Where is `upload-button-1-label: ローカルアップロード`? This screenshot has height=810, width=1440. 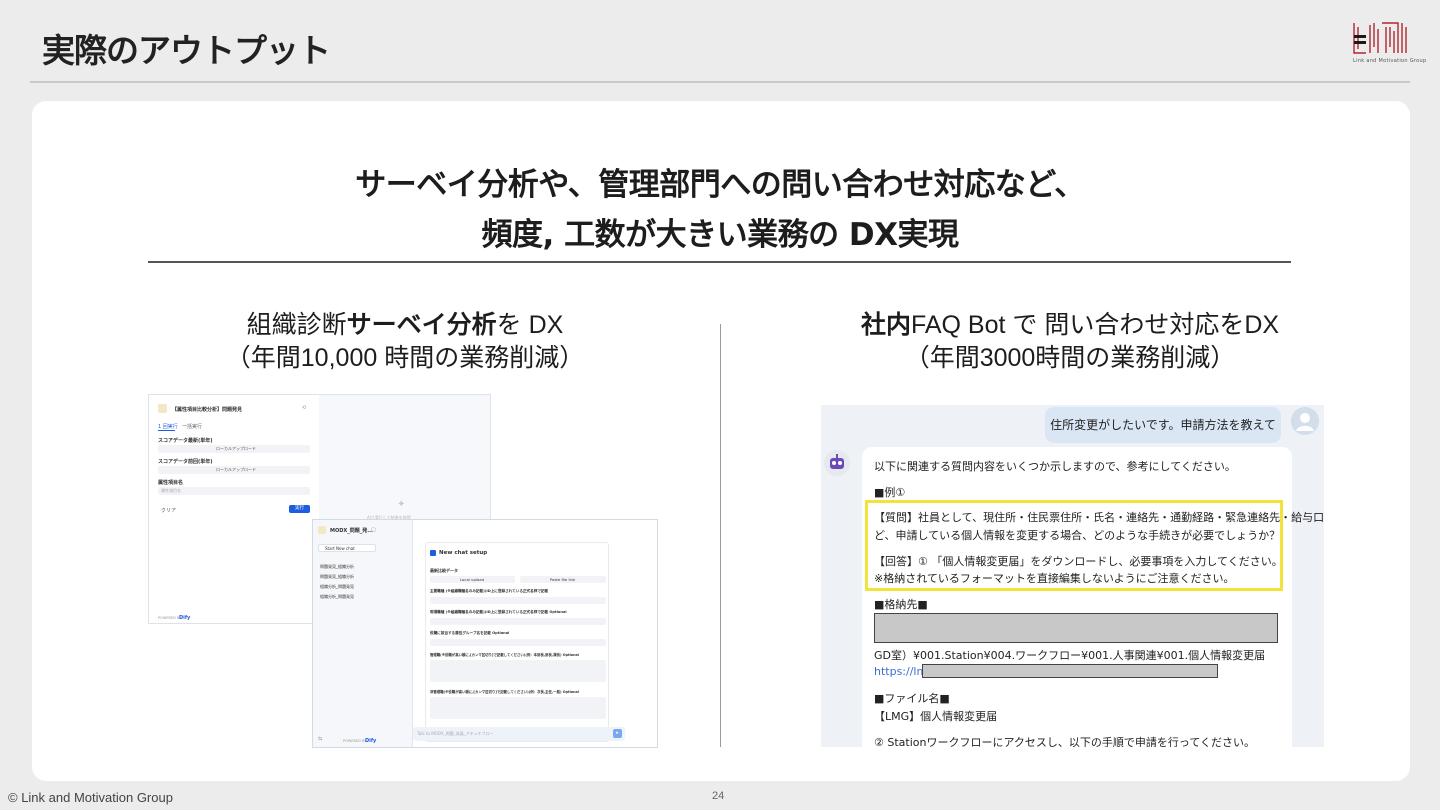
upload-button-1-label: ローカルアップロード is located at coordinates (236, 448).